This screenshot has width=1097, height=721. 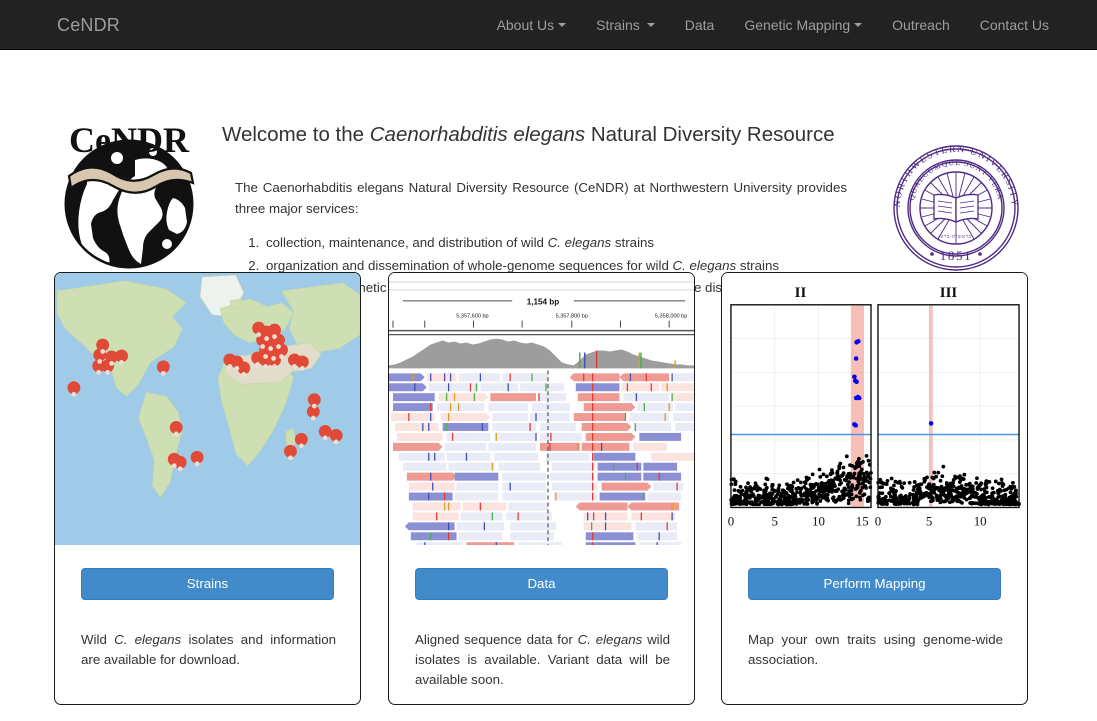 I want to click on nav-label: Strains, so click(x=618, y=24).